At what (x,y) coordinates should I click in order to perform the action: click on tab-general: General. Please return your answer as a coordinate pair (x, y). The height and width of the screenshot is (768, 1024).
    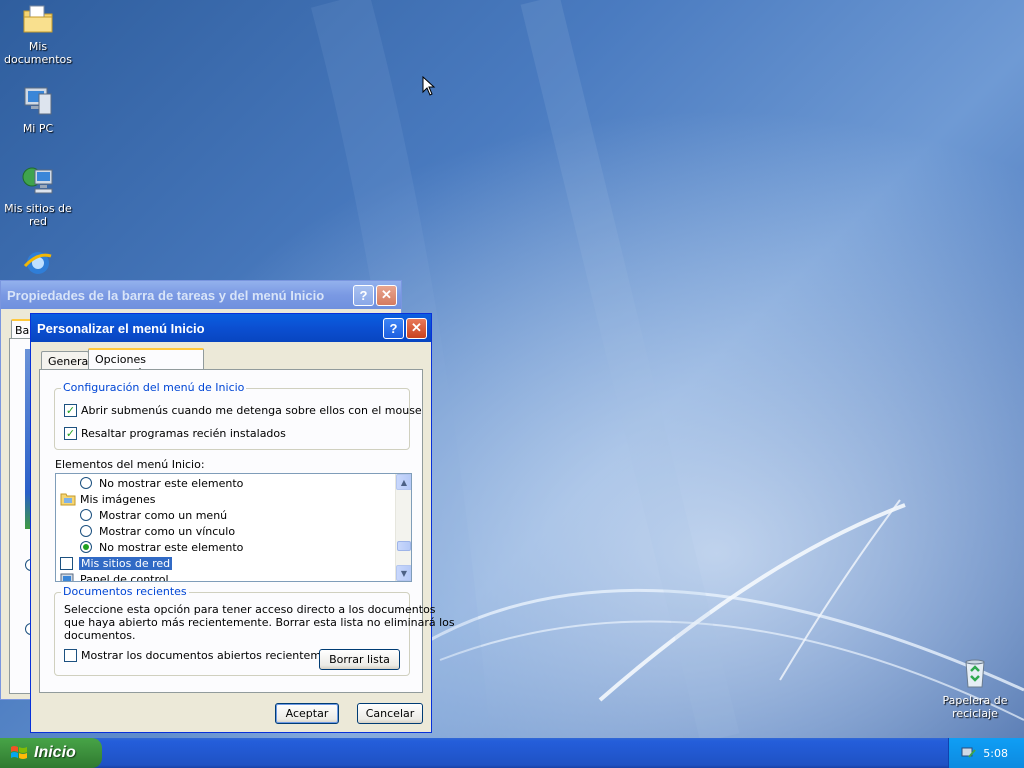
    Looking at the image, I should click on (66, 361).